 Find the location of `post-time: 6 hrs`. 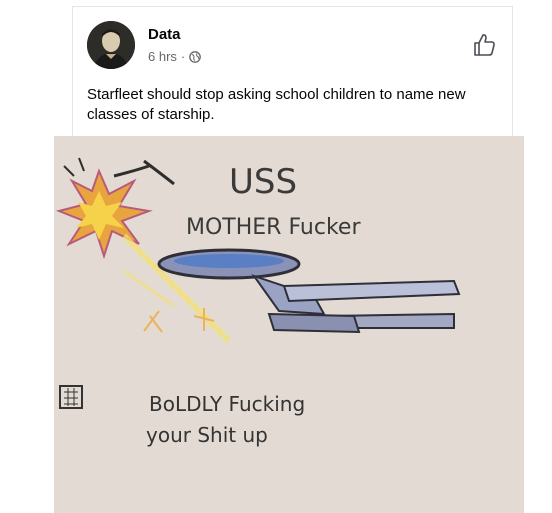

post-time: 6 hrs is located at coordinates (162, 56).